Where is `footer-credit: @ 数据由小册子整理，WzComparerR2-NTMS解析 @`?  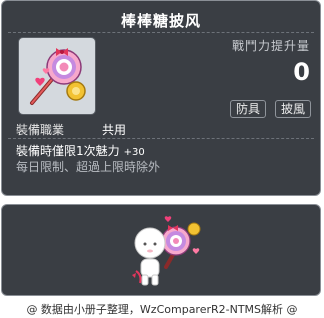 footer-credit: @ 数据由小册子整理，WzComparerR2-NTMS解析 @ is located at coordinates (162, 309).